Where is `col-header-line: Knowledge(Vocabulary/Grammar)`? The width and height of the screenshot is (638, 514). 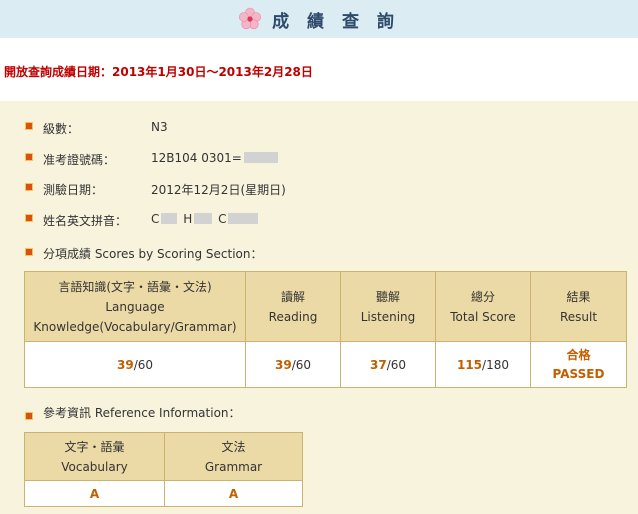
col-header-line: Knowledge(Vocabulary/Grammar) is located at coordinates (135, 326).